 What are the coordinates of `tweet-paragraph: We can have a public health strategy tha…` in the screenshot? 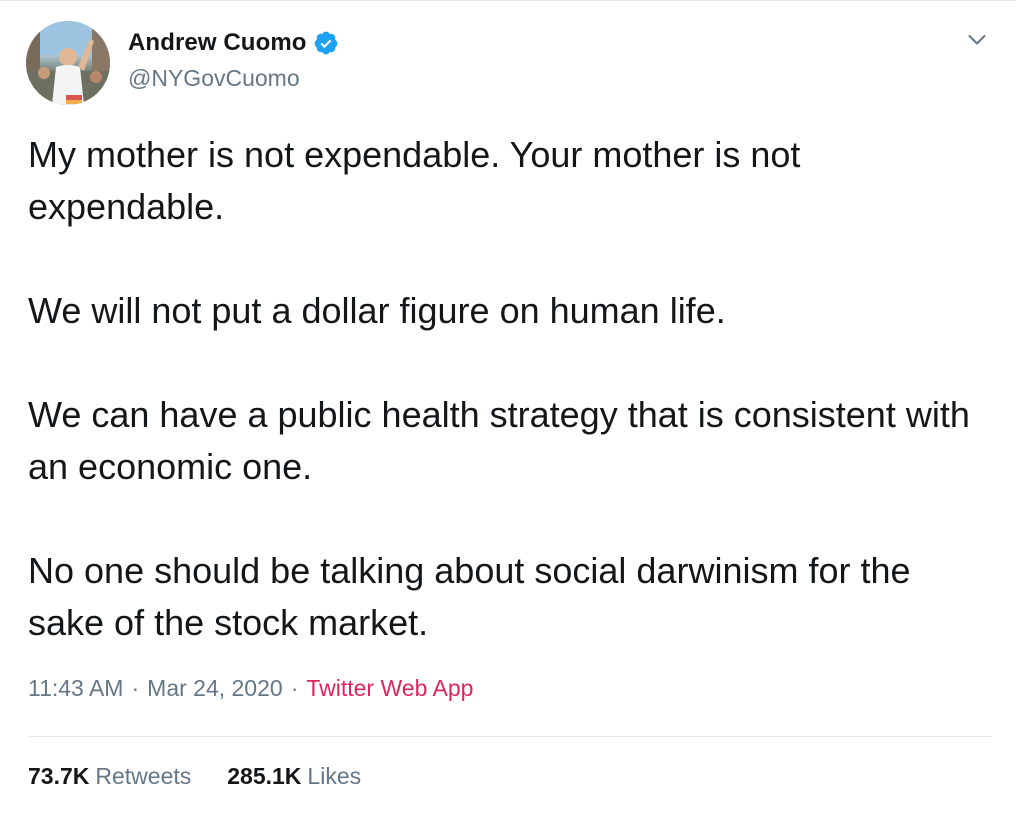 It's located at (499, 440).